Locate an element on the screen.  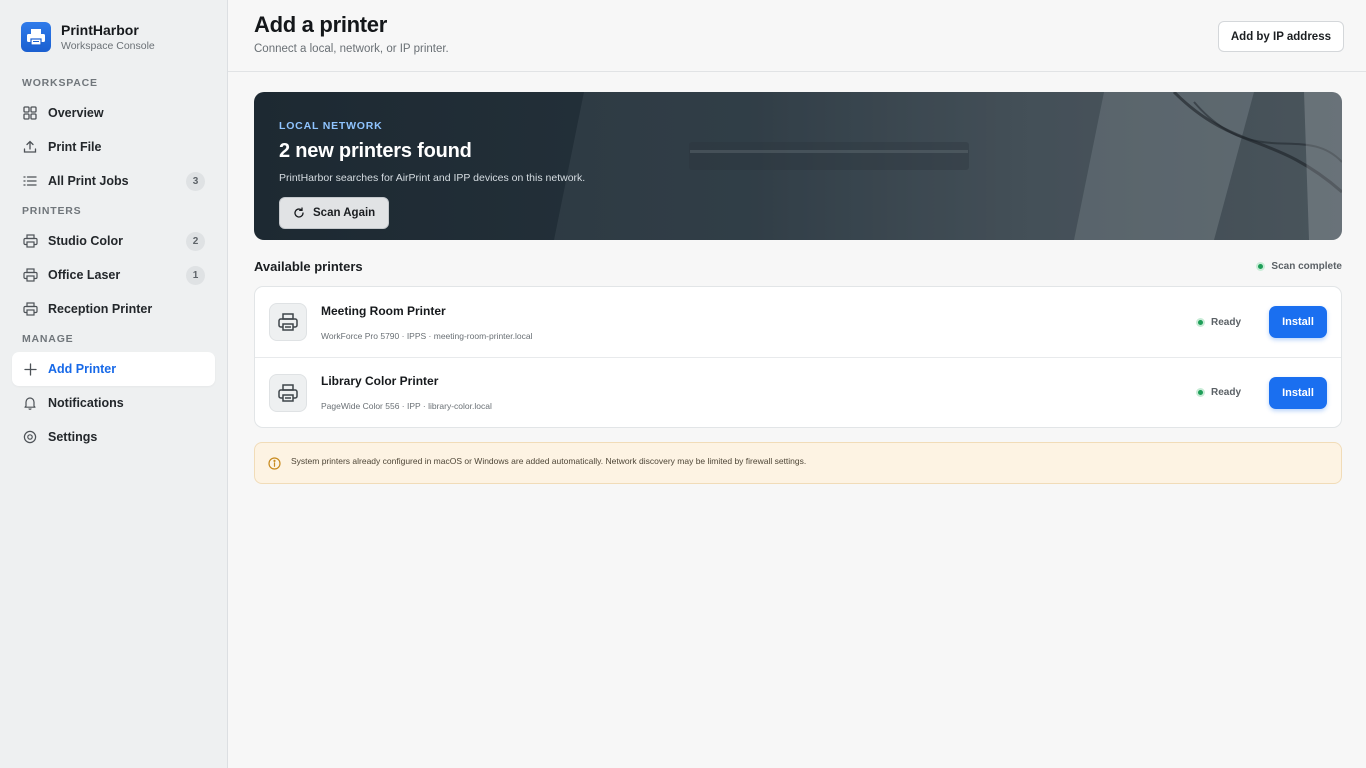
printharbor-logo-icon is located at coordinates (36, 37).